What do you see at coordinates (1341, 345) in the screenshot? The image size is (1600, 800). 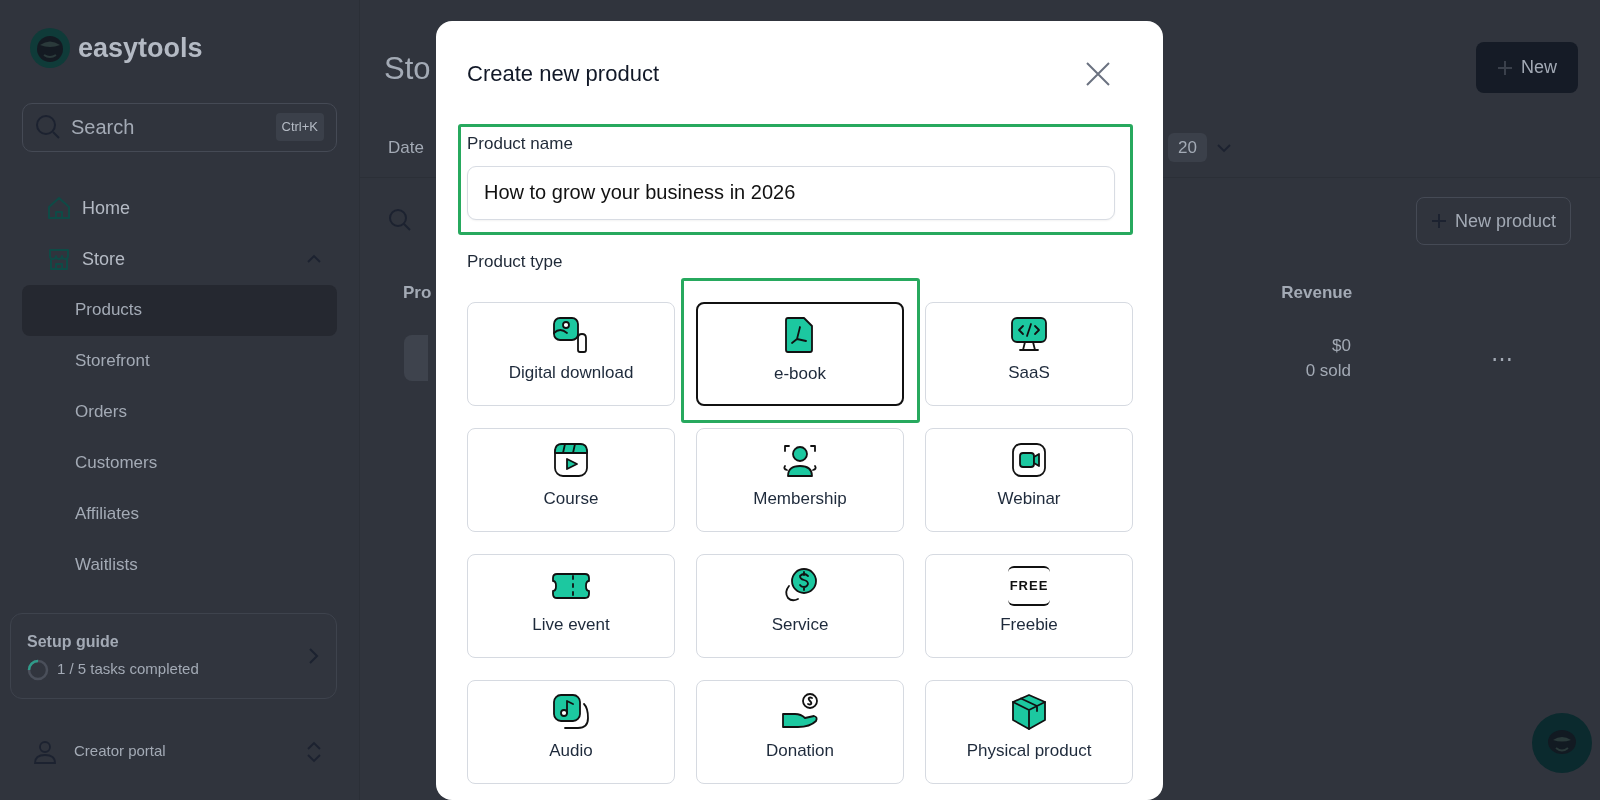 I see `revenue-value: $0` at bounding box center [1341, 345].